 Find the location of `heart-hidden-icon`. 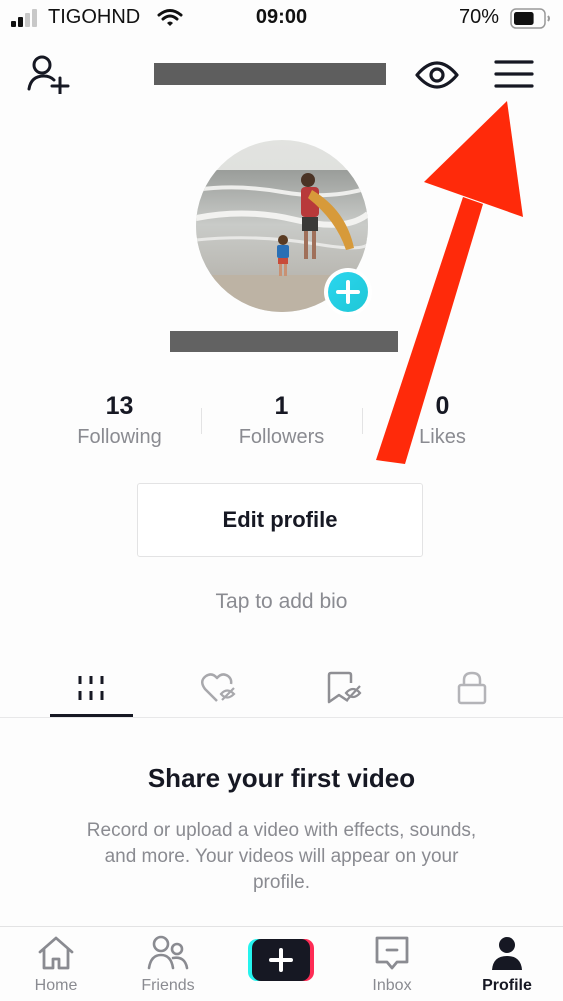

heart-hidden-icon is located at coordinates (218, 687).